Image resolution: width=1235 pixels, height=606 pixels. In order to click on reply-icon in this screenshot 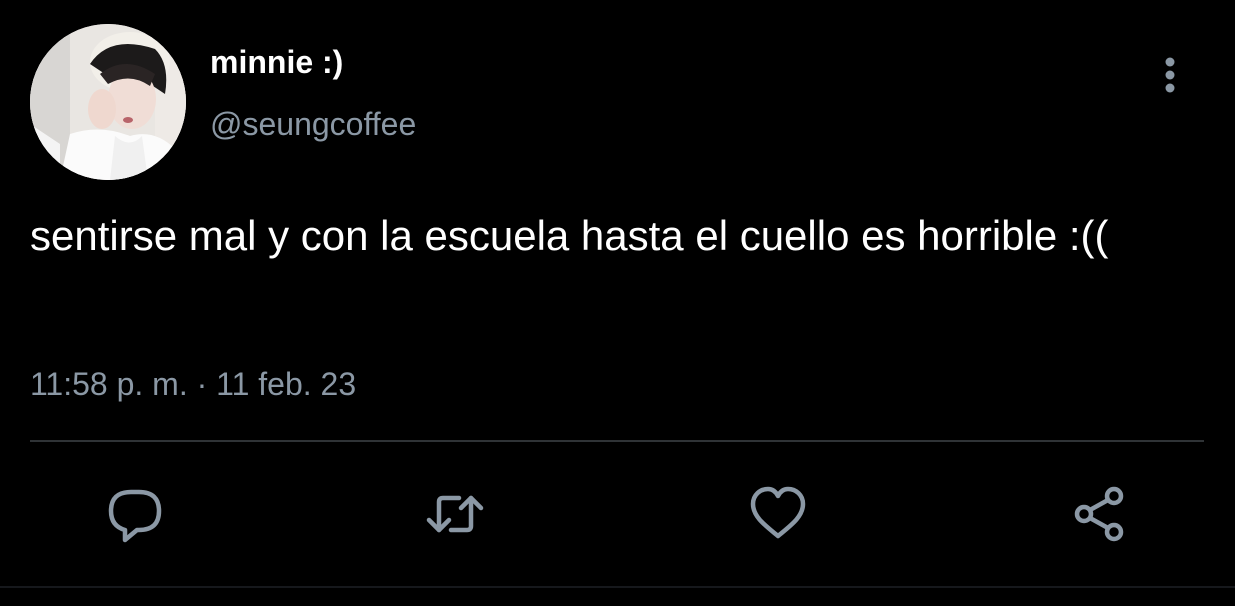, I will do `click(135, 516)`.